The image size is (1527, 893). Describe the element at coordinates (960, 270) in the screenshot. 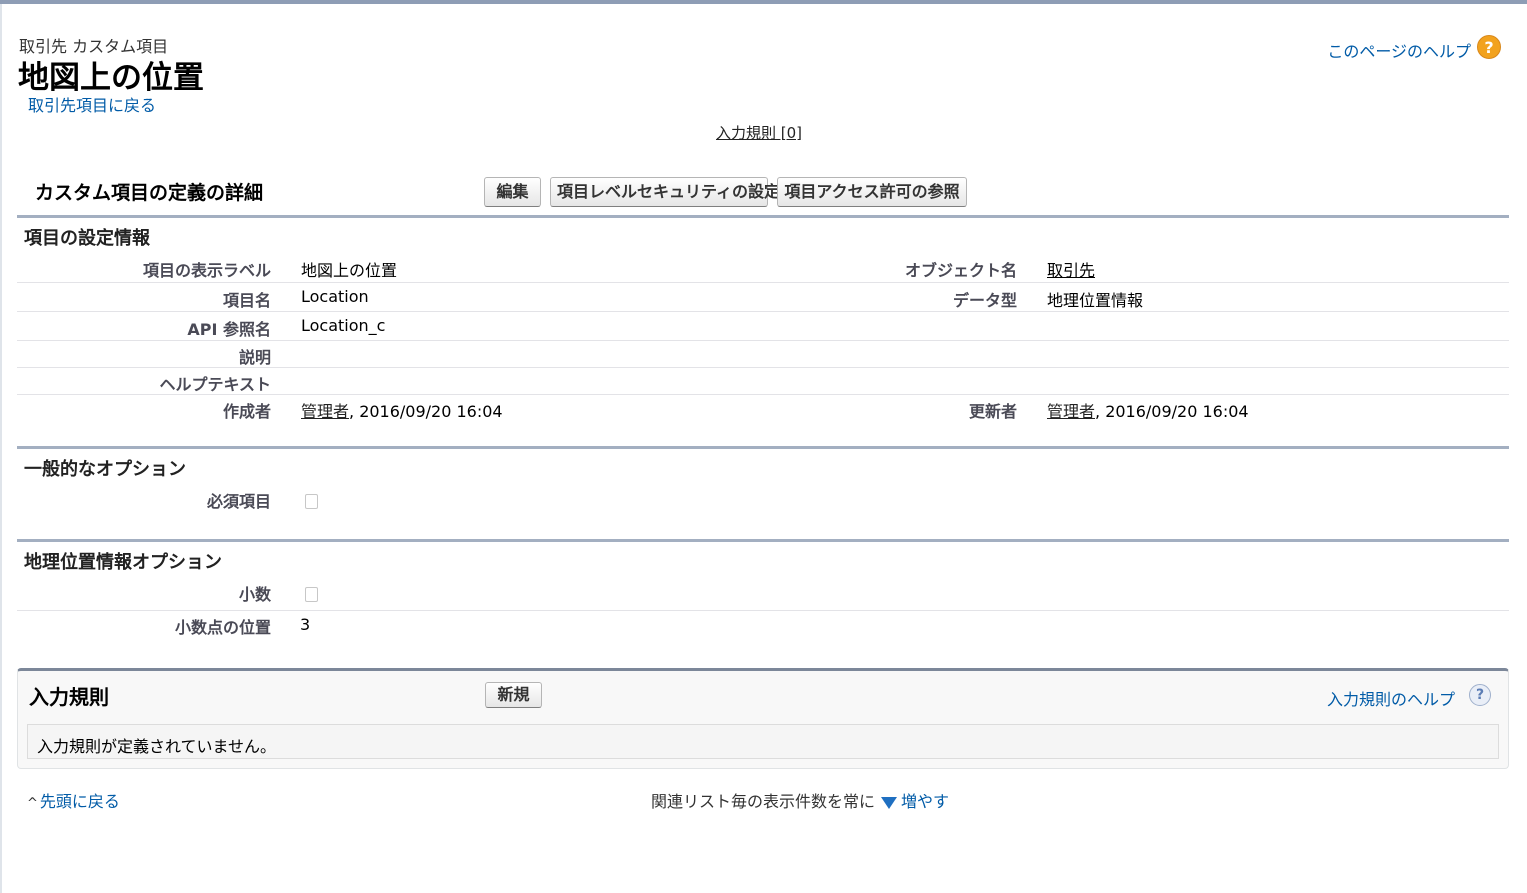

I see `object-name-label: オブジェクト名` at that location.